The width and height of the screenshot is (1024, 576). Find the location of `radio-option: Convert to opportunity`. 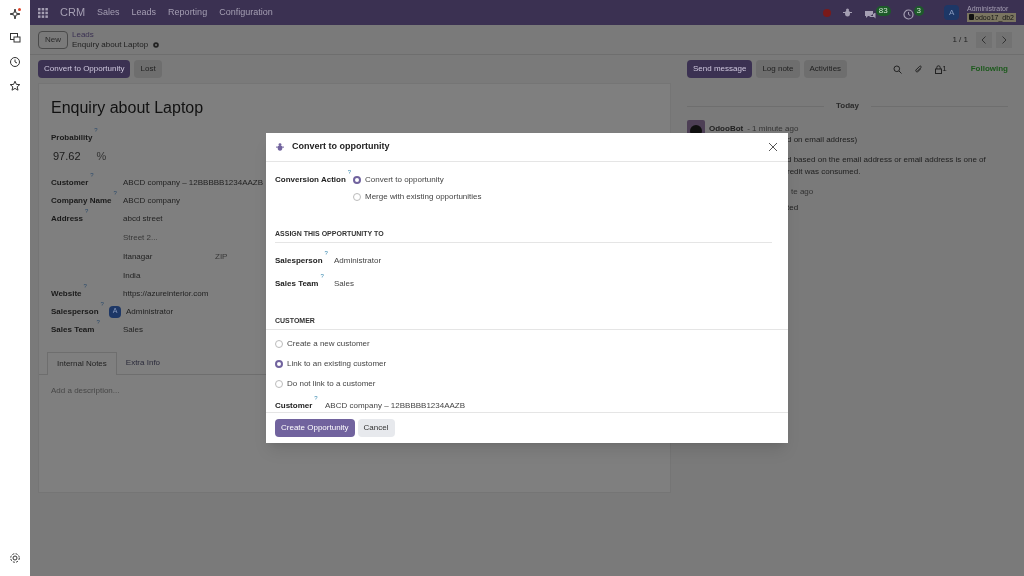

radio-option: Convert to opportunity is located at coordinates (417, 179).